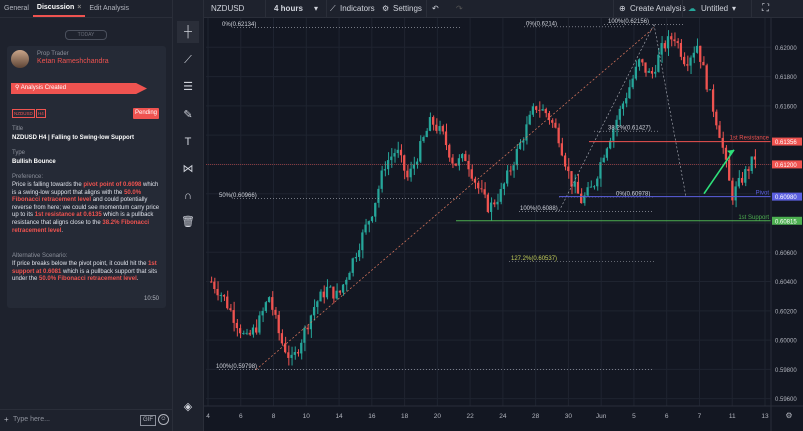 The image size is (803, 431). I want to click on y-tick-label: 0.60000, so click(786, 342).